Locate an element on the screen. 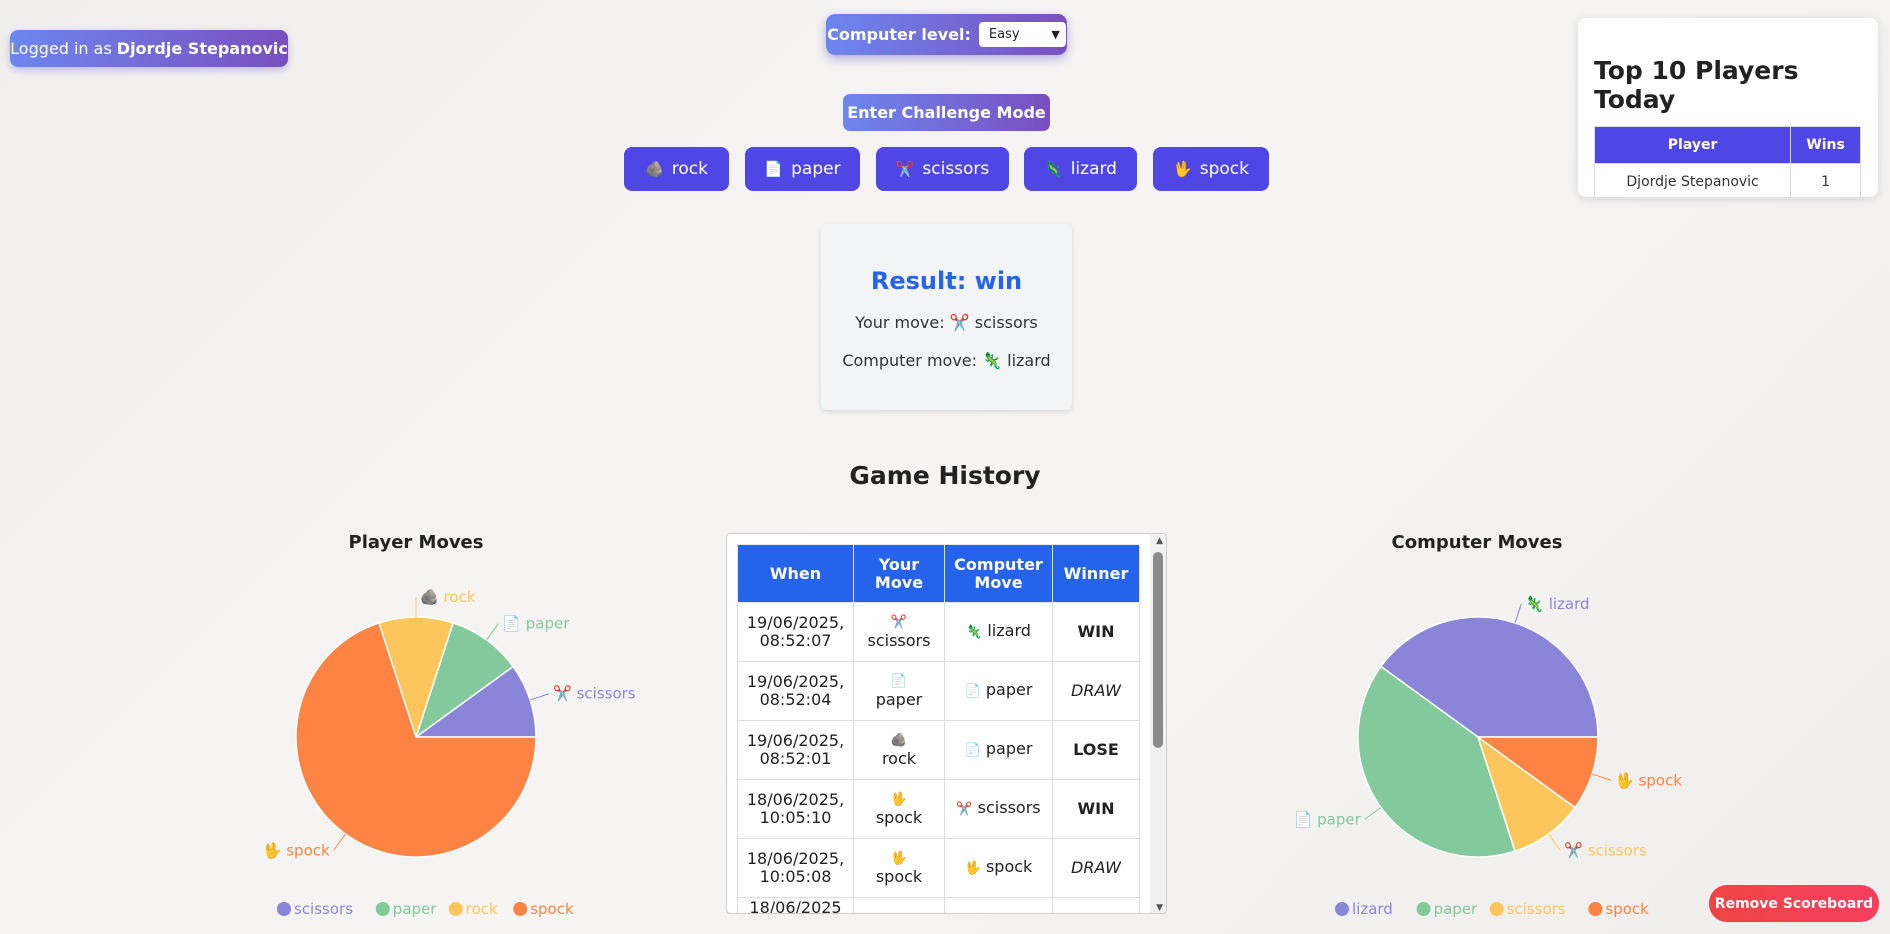 The image size is (1890, 934). move-label: paper is located at coordinates (899, 699).